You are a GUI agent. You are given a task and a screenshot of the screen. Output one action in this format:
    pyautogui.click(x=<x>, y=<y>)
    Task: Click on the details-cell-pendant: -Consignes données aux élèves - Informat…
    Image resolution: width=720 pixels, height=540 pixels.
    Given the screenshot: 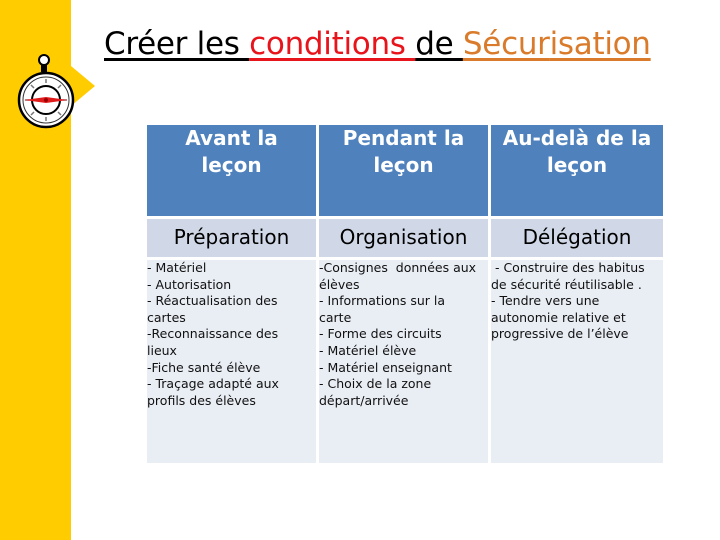 What is the action you would take?
    pyautogui.click(x=405, y=361)
    